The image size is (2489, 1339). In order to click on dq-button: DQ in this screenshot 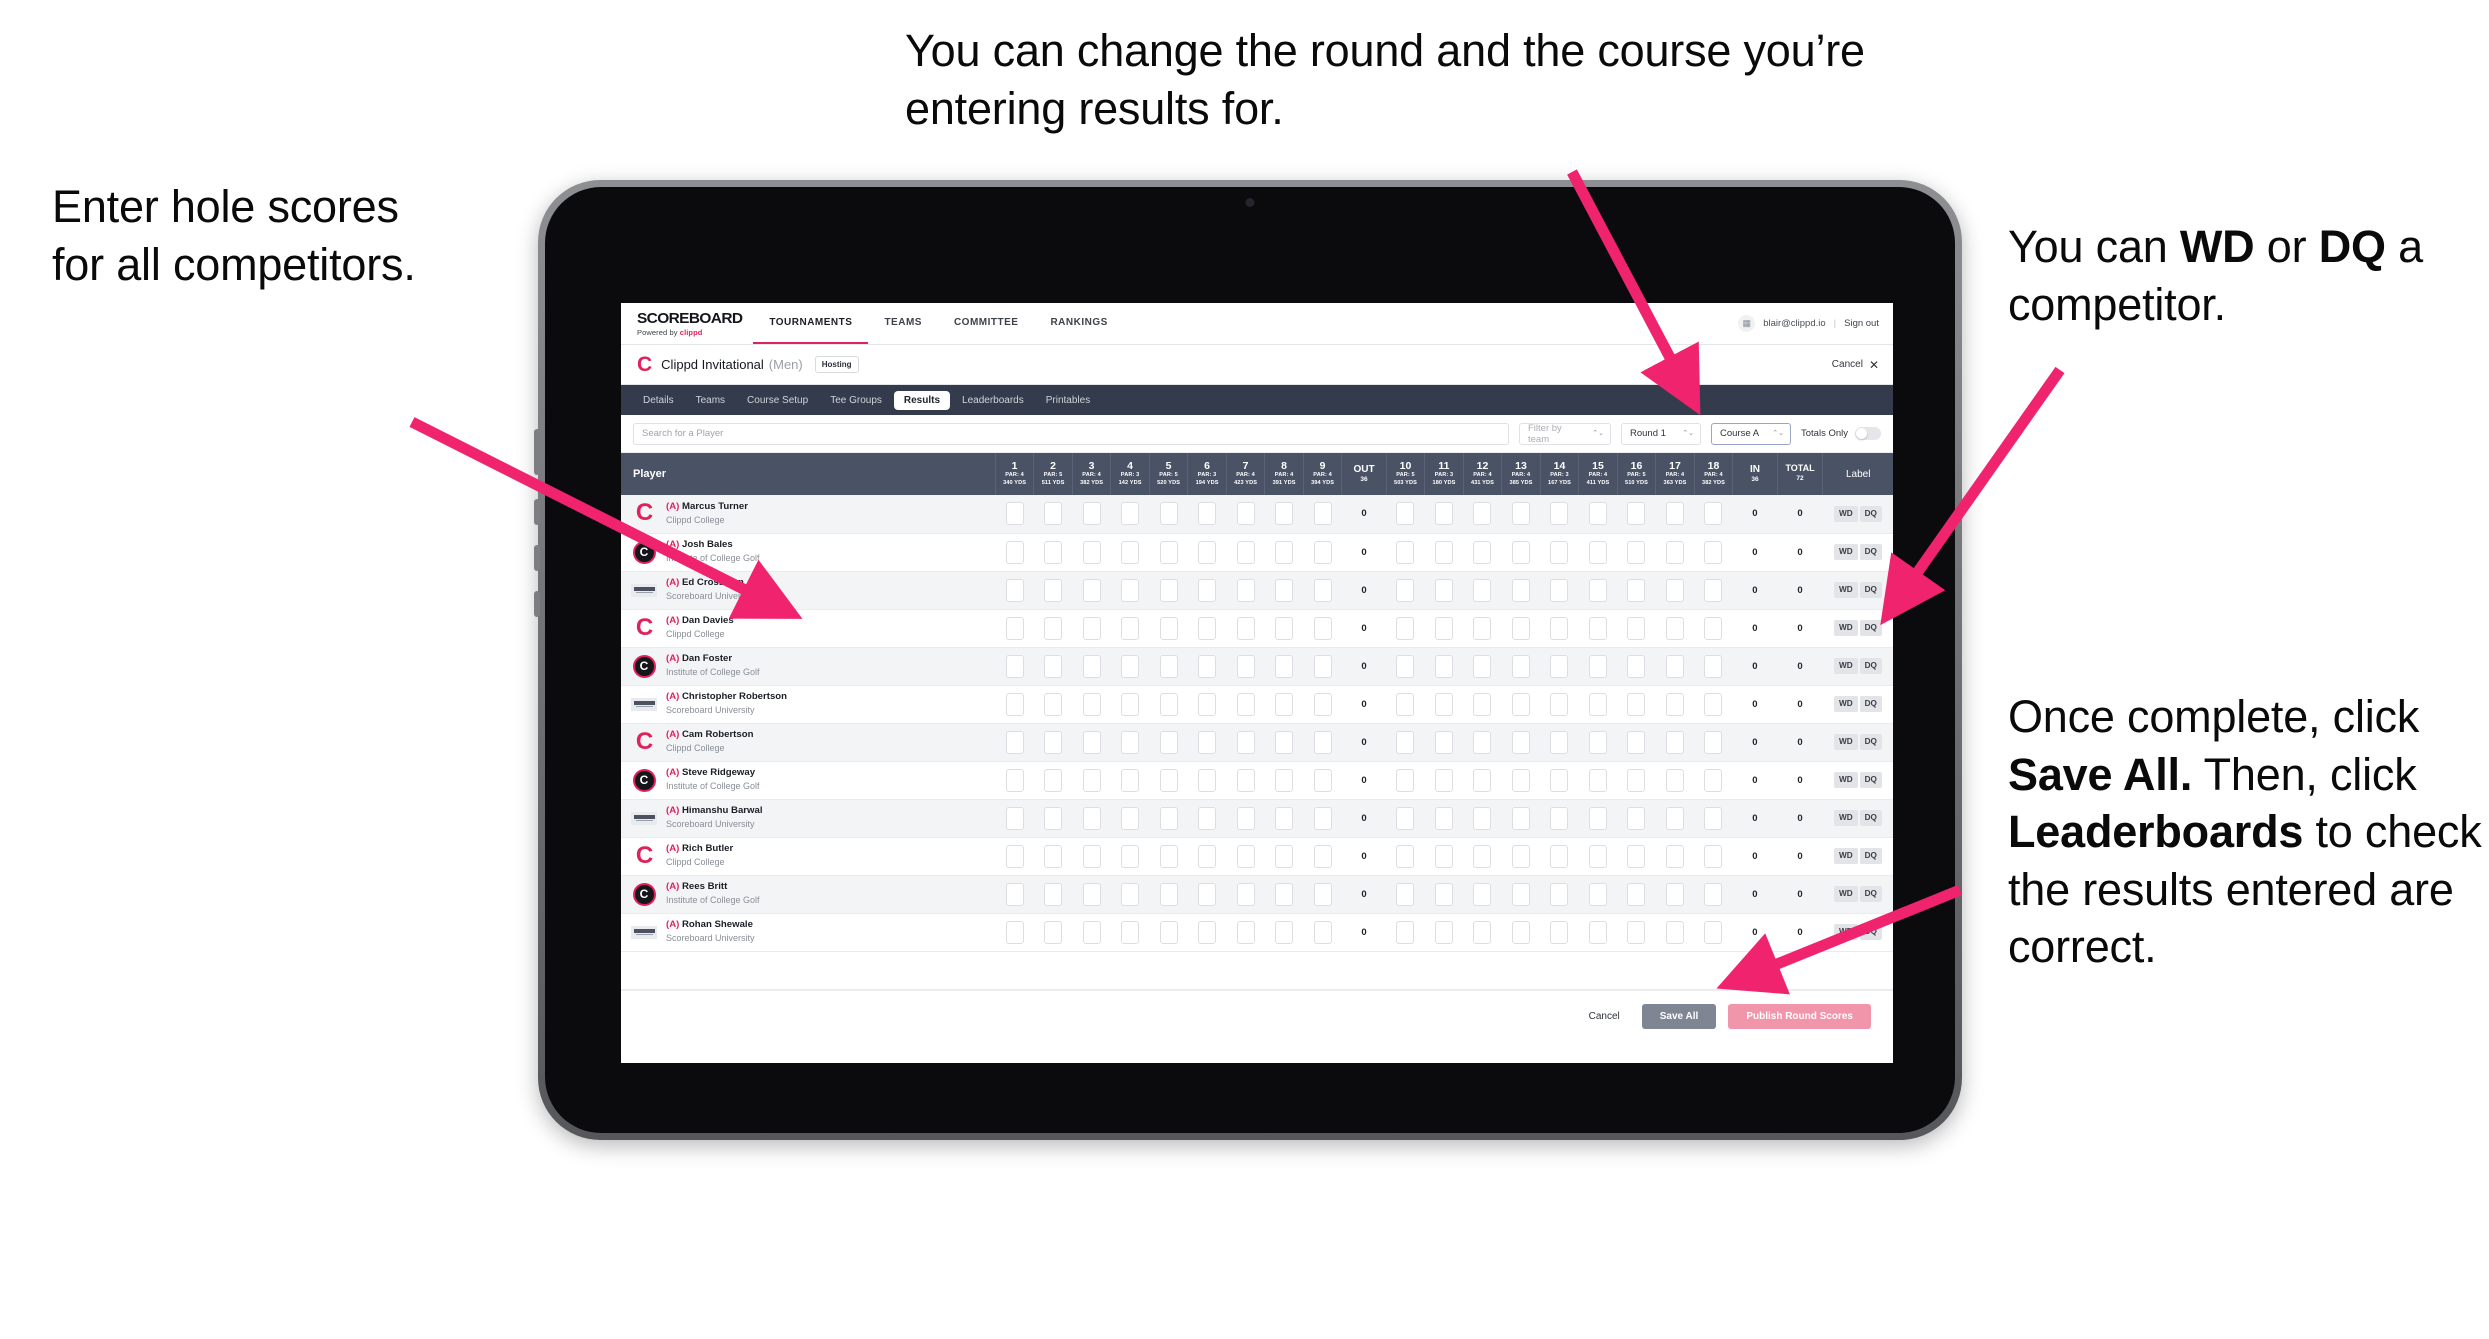, I will do `click(1870, 590)`.